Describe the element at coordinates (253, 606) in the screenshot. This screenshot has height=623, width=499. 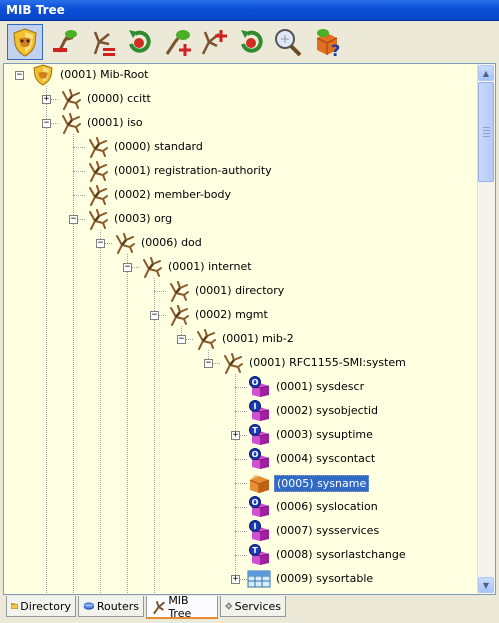
I see `tab-services: Services` at that location.